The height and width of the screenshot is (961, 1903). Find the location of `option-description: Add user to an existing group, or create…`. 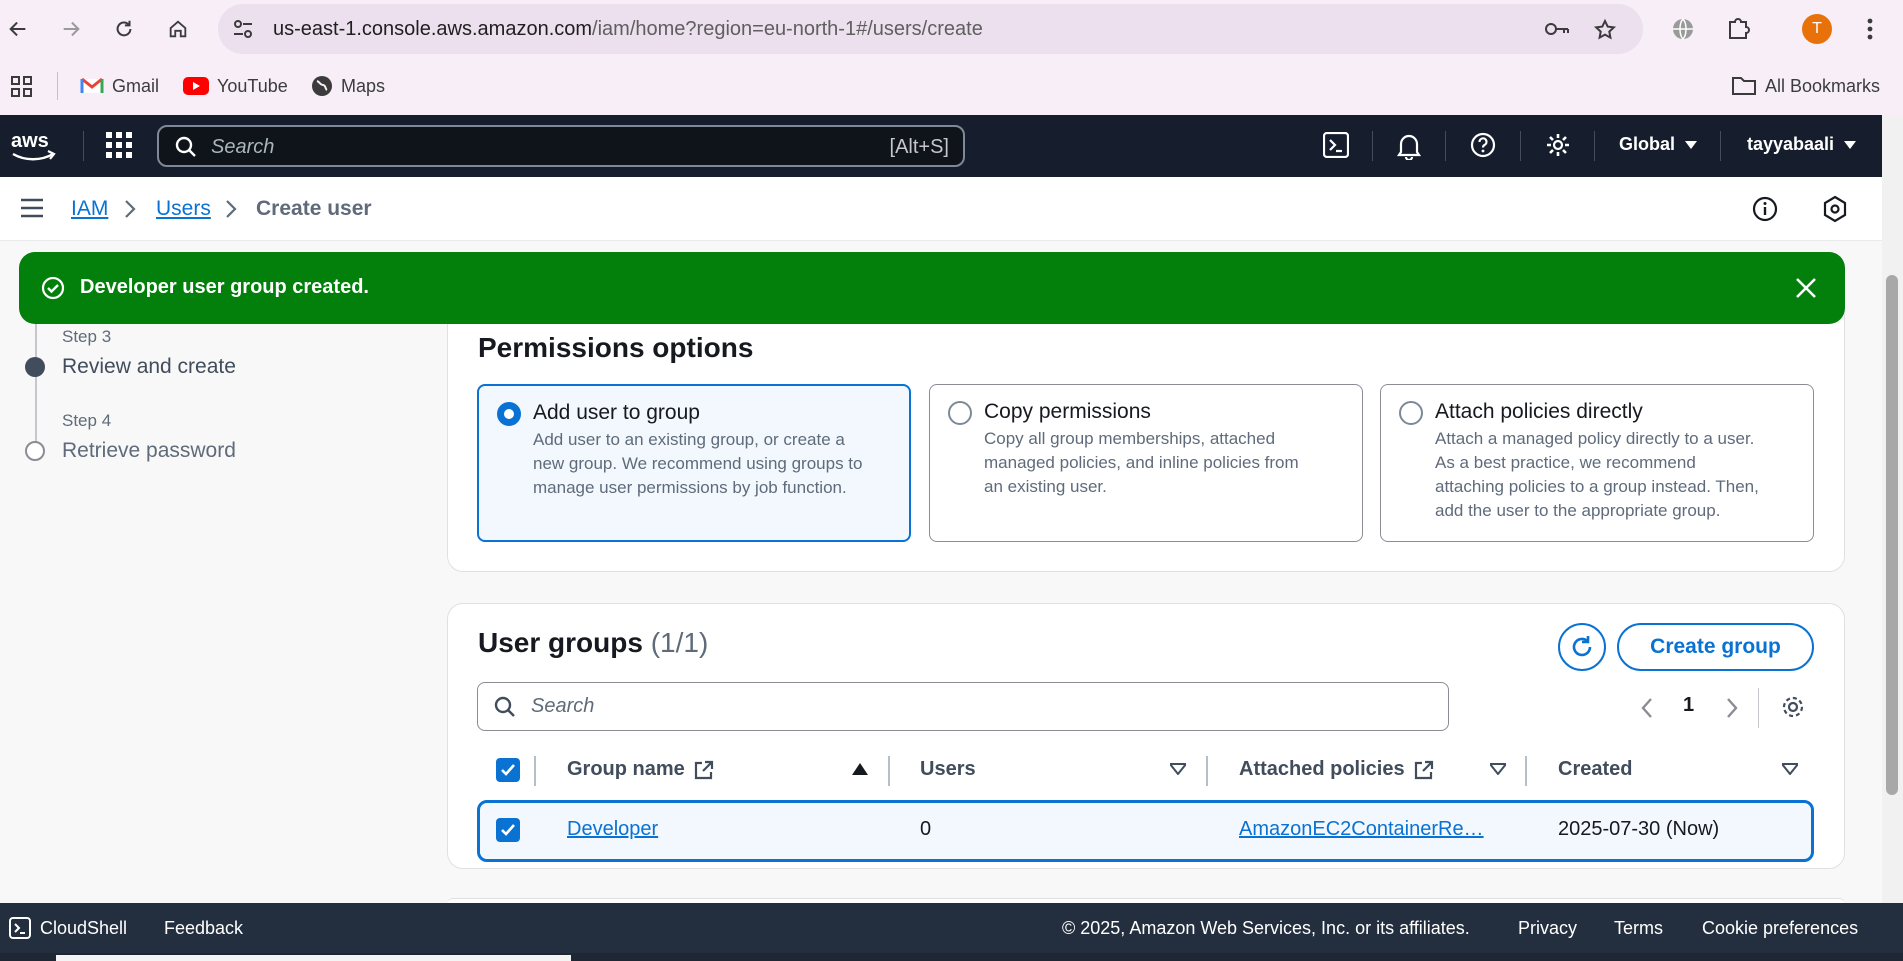

option-description: Add user to an existing group, or create… is located at coordinates (698, 463).